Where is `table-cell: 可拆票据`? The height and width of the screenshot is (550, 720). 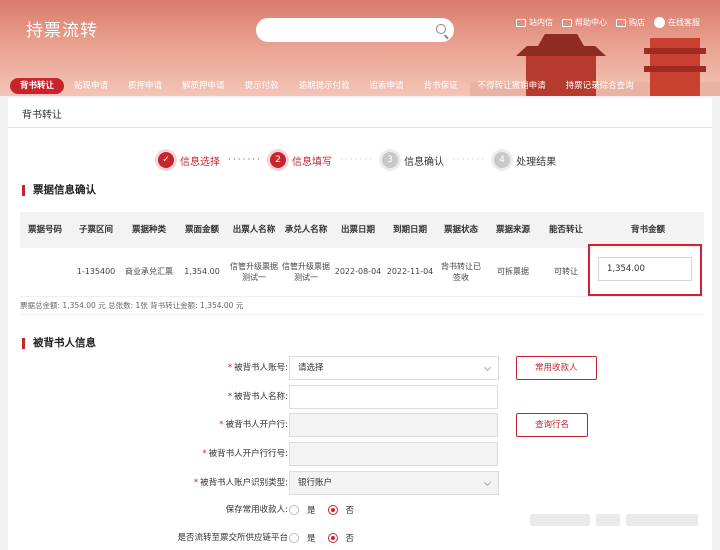
table-cell: 可拆票据 is located at coordinates (513, 272).